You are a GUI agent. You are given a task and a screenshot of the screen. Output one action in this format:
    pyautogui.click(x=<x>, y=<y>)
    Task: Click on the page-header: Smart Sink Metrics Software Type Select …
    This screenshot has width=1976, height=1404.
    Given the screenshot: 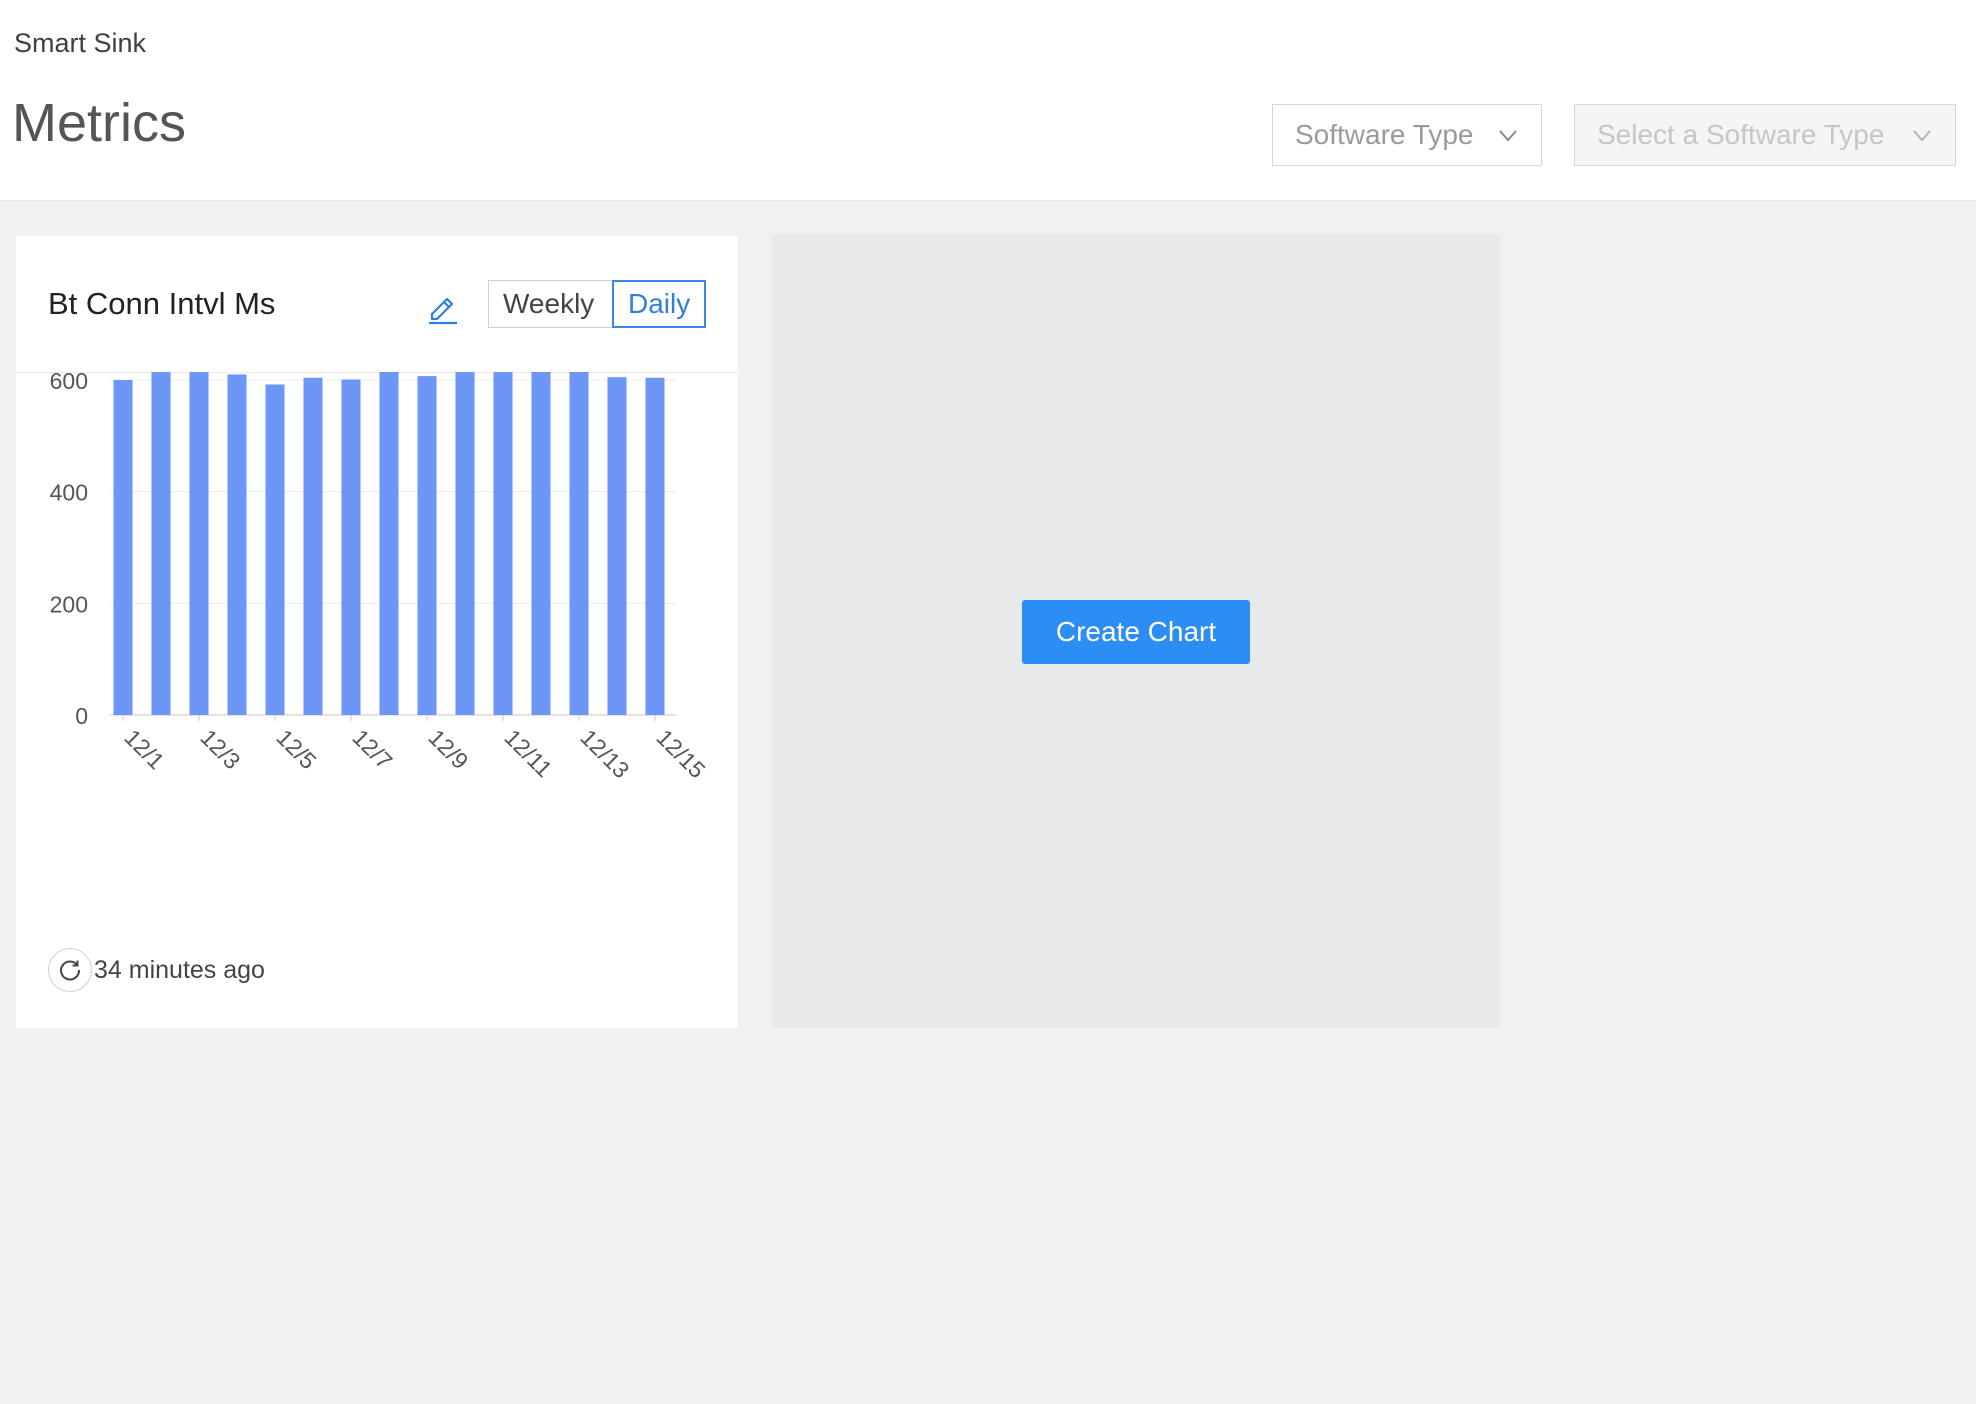 What is the action you would take?
    pyautogui.click(x=988, y=100)
    